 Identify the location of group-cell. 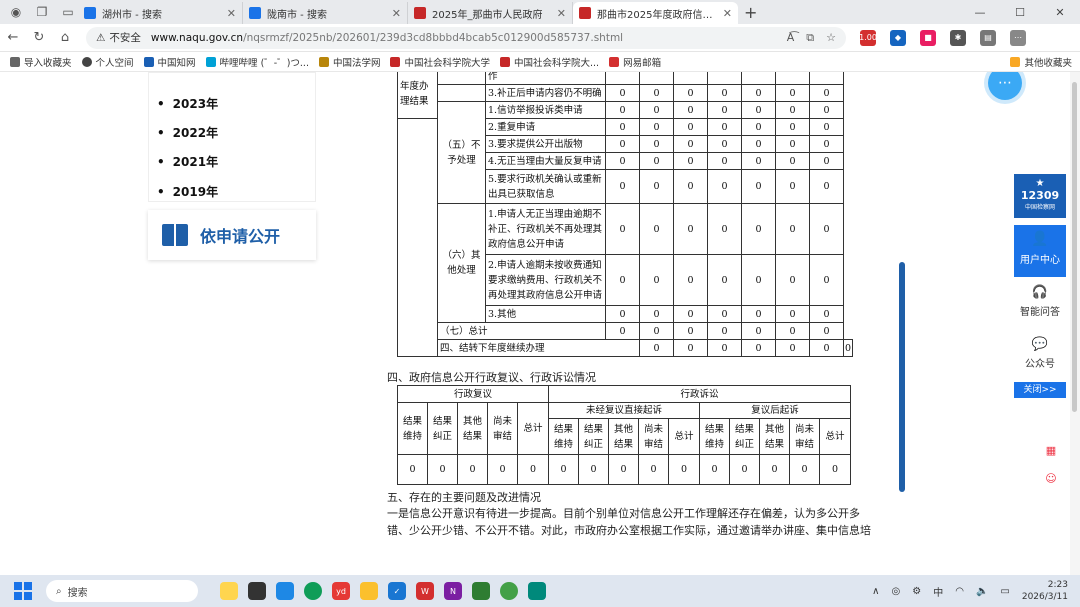
(461, 93).